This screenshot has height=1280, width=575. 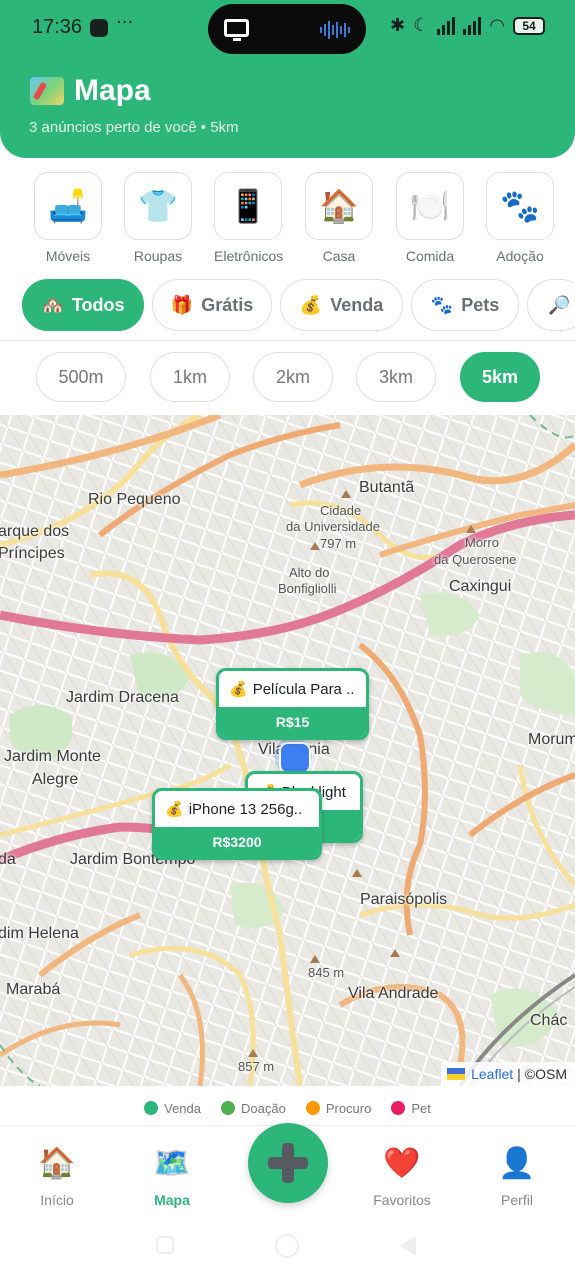 What do you see at coordinates (333, 526) in the screenshot?
I see `map-label: da Universidade` at bounding box center [333, 526].